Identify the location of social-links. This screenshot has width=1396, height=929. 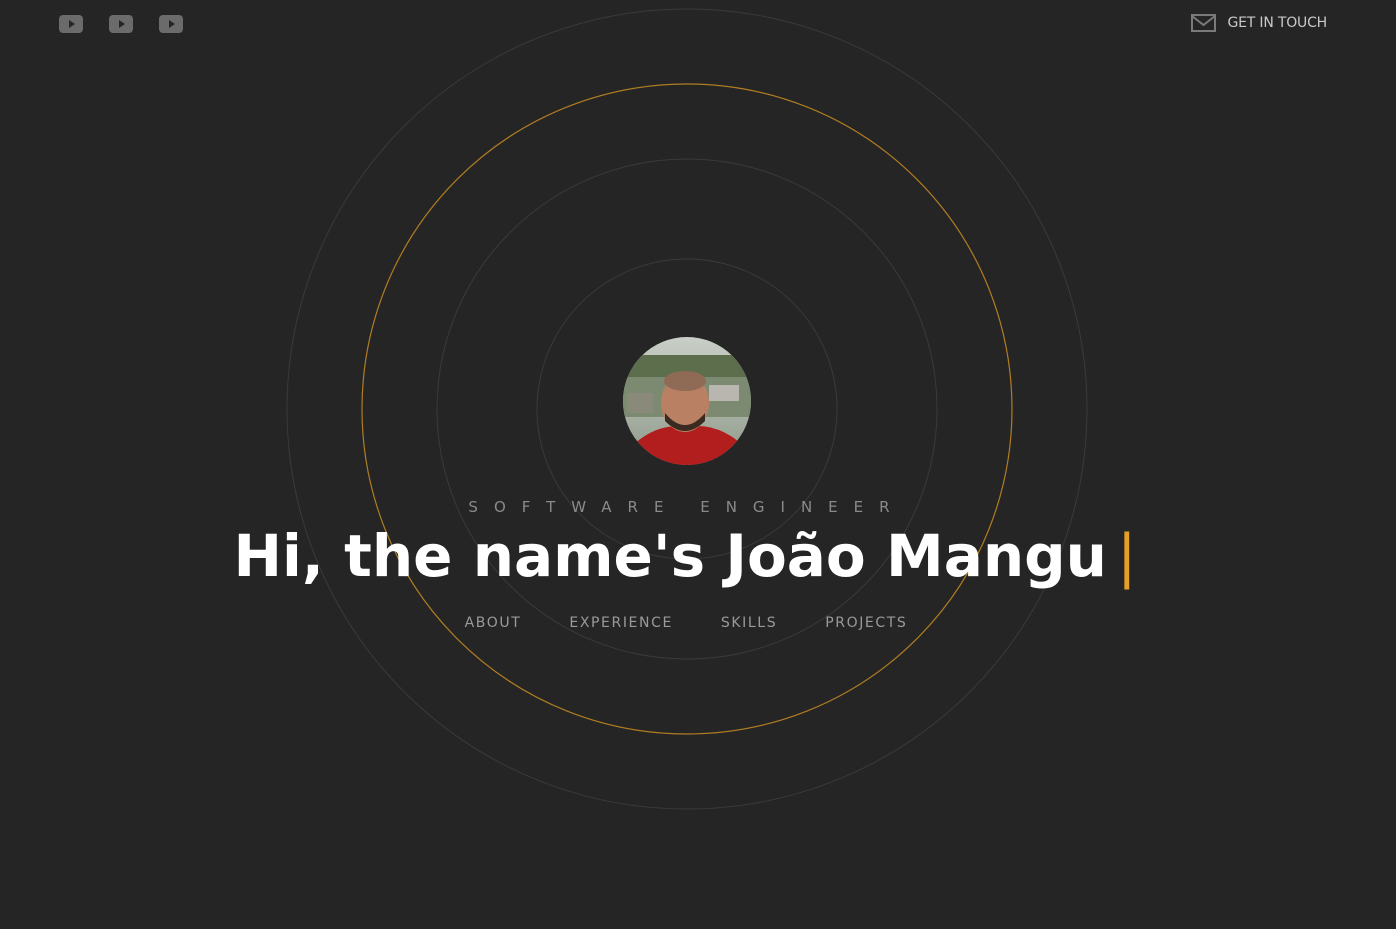
(121, 24).